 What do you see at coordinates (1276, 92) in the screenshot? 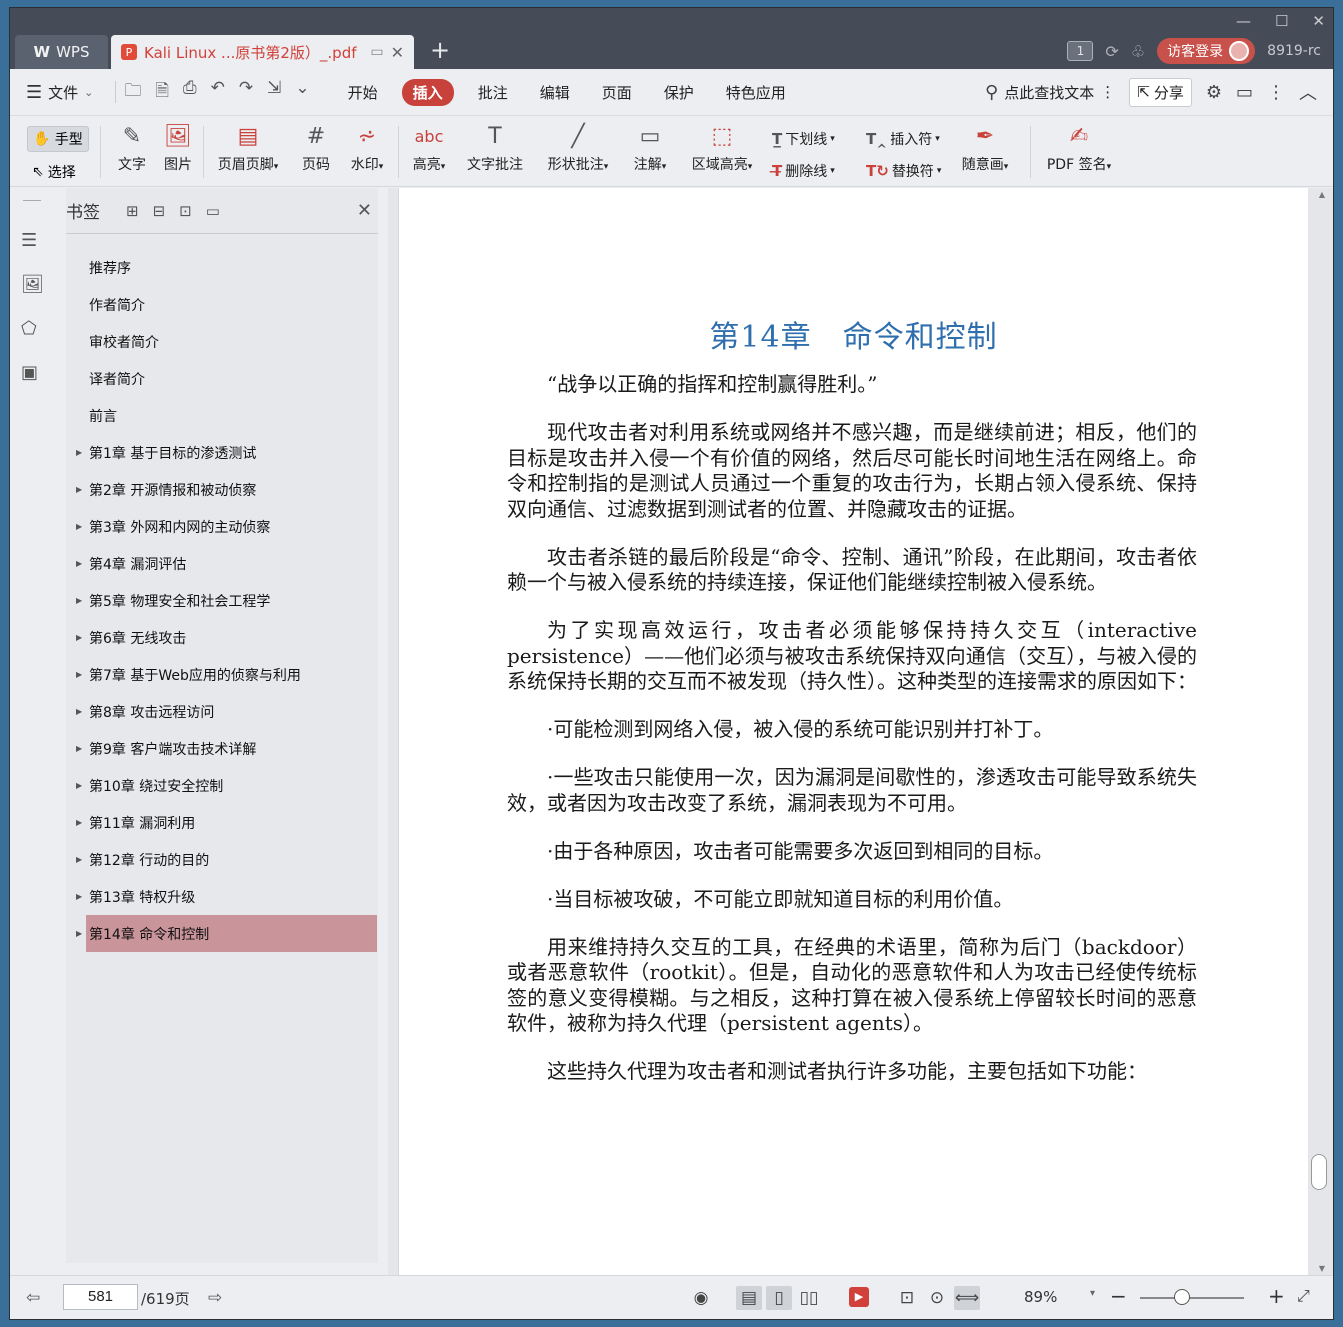
I see `more-icon: ⋮` at bounding box center [1276, 92].